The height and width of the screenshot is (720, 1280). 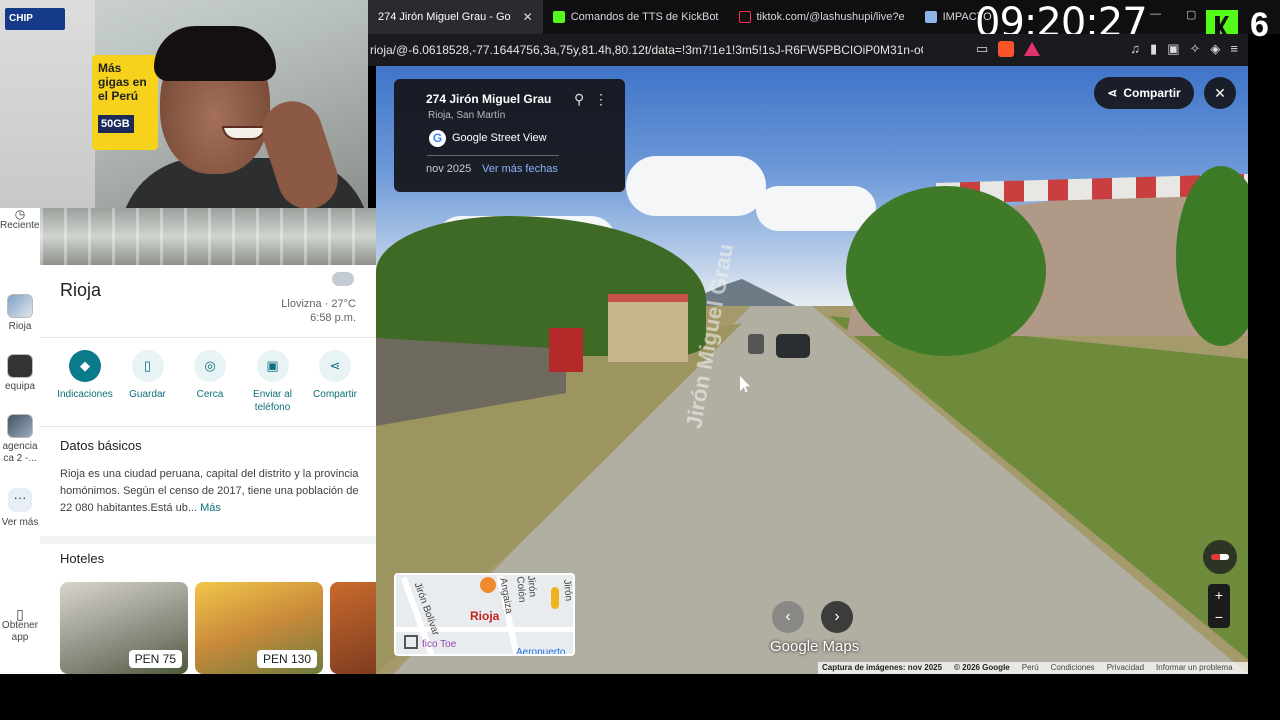 I want to click on report-link: Informar un problema, so click(x=1194, y=668).